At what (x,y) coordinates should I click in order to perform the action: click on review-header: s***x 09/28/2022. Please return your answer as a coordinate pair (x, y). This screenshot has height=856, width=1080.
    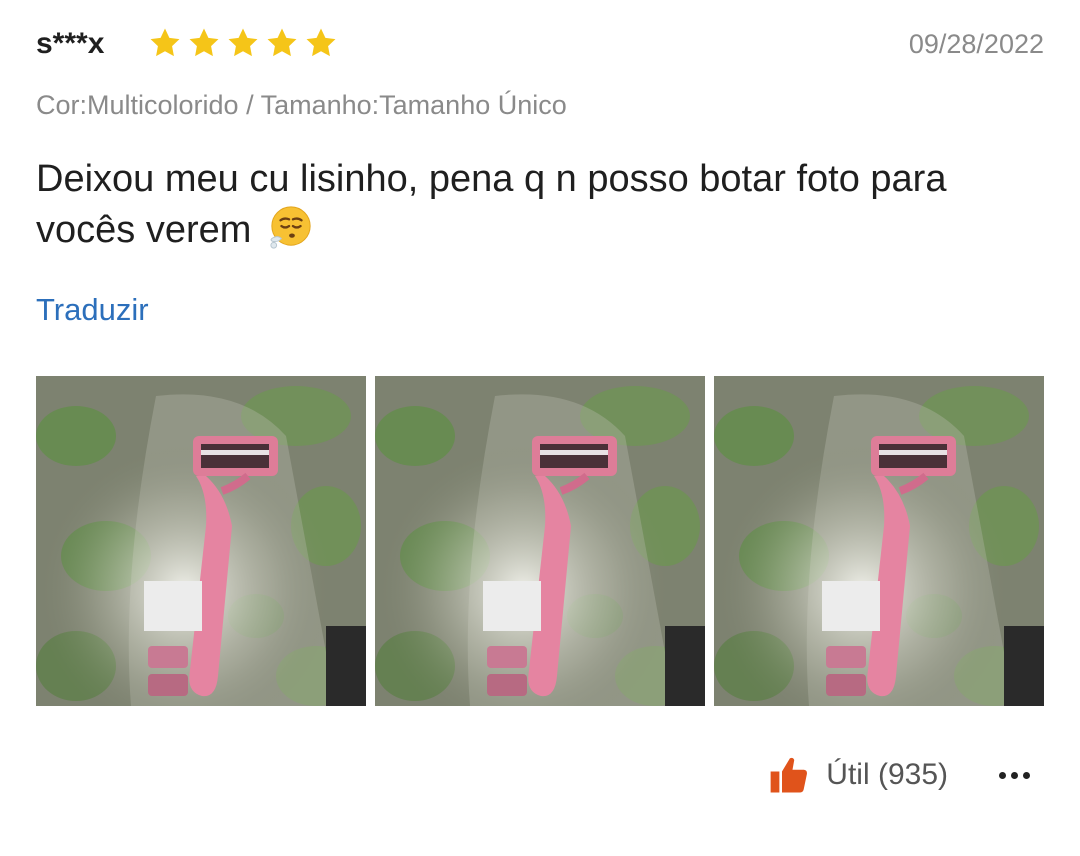
    Looking at the image, I should click on (540, 44).